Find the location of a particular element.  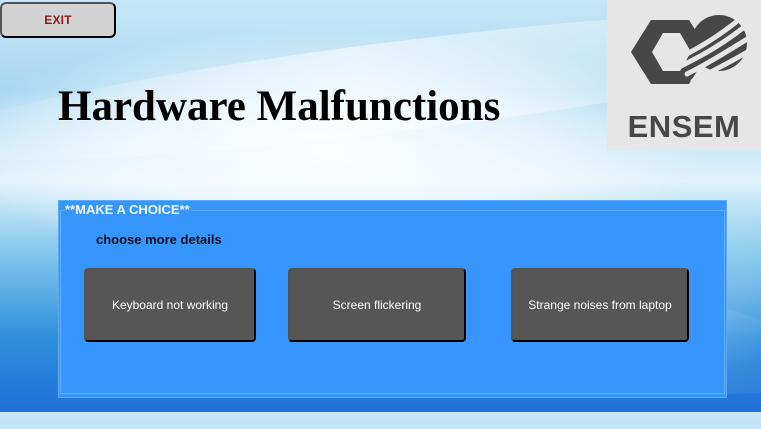

ensem-logo-icon is located at coordinates (692, 52).